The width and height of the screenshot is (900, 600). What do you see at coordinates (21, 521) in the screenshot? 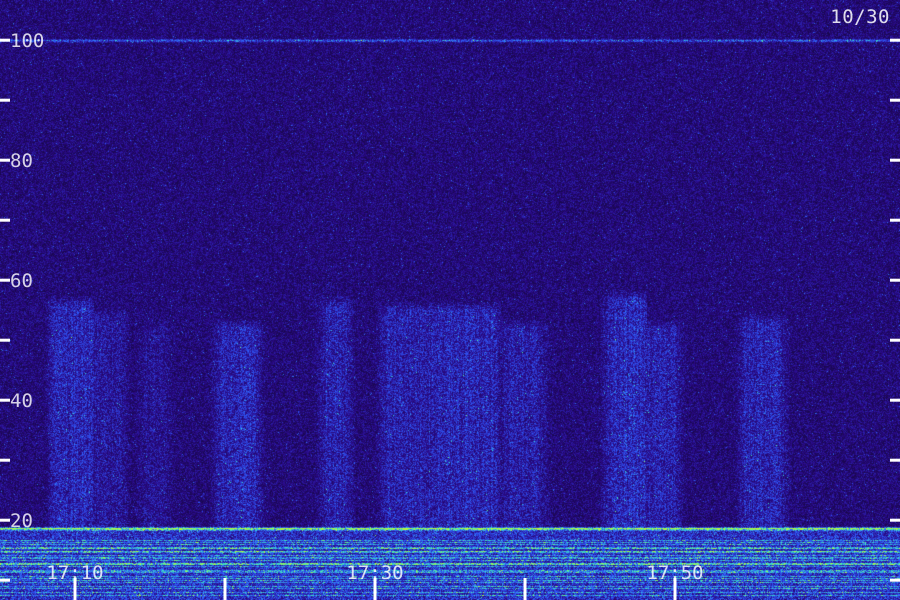
I see `y-tick-label: 20` at bounding box center [21, 521].